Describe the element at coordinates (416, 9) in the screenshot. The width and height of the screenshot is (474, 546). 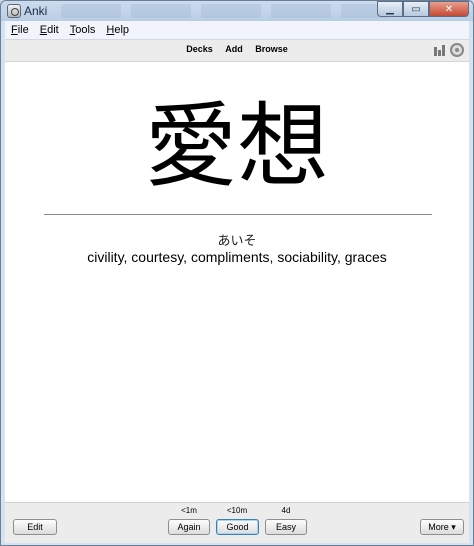
I see `maximize-button: ▭` at that location.